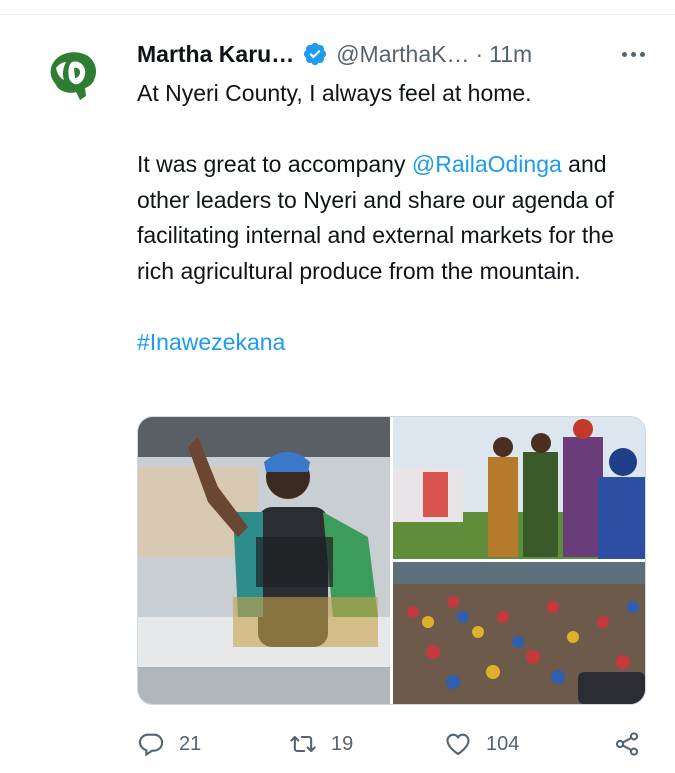 This screenshot has width=675, height=773. I want to click on photo-1-image, so click(264, 560).